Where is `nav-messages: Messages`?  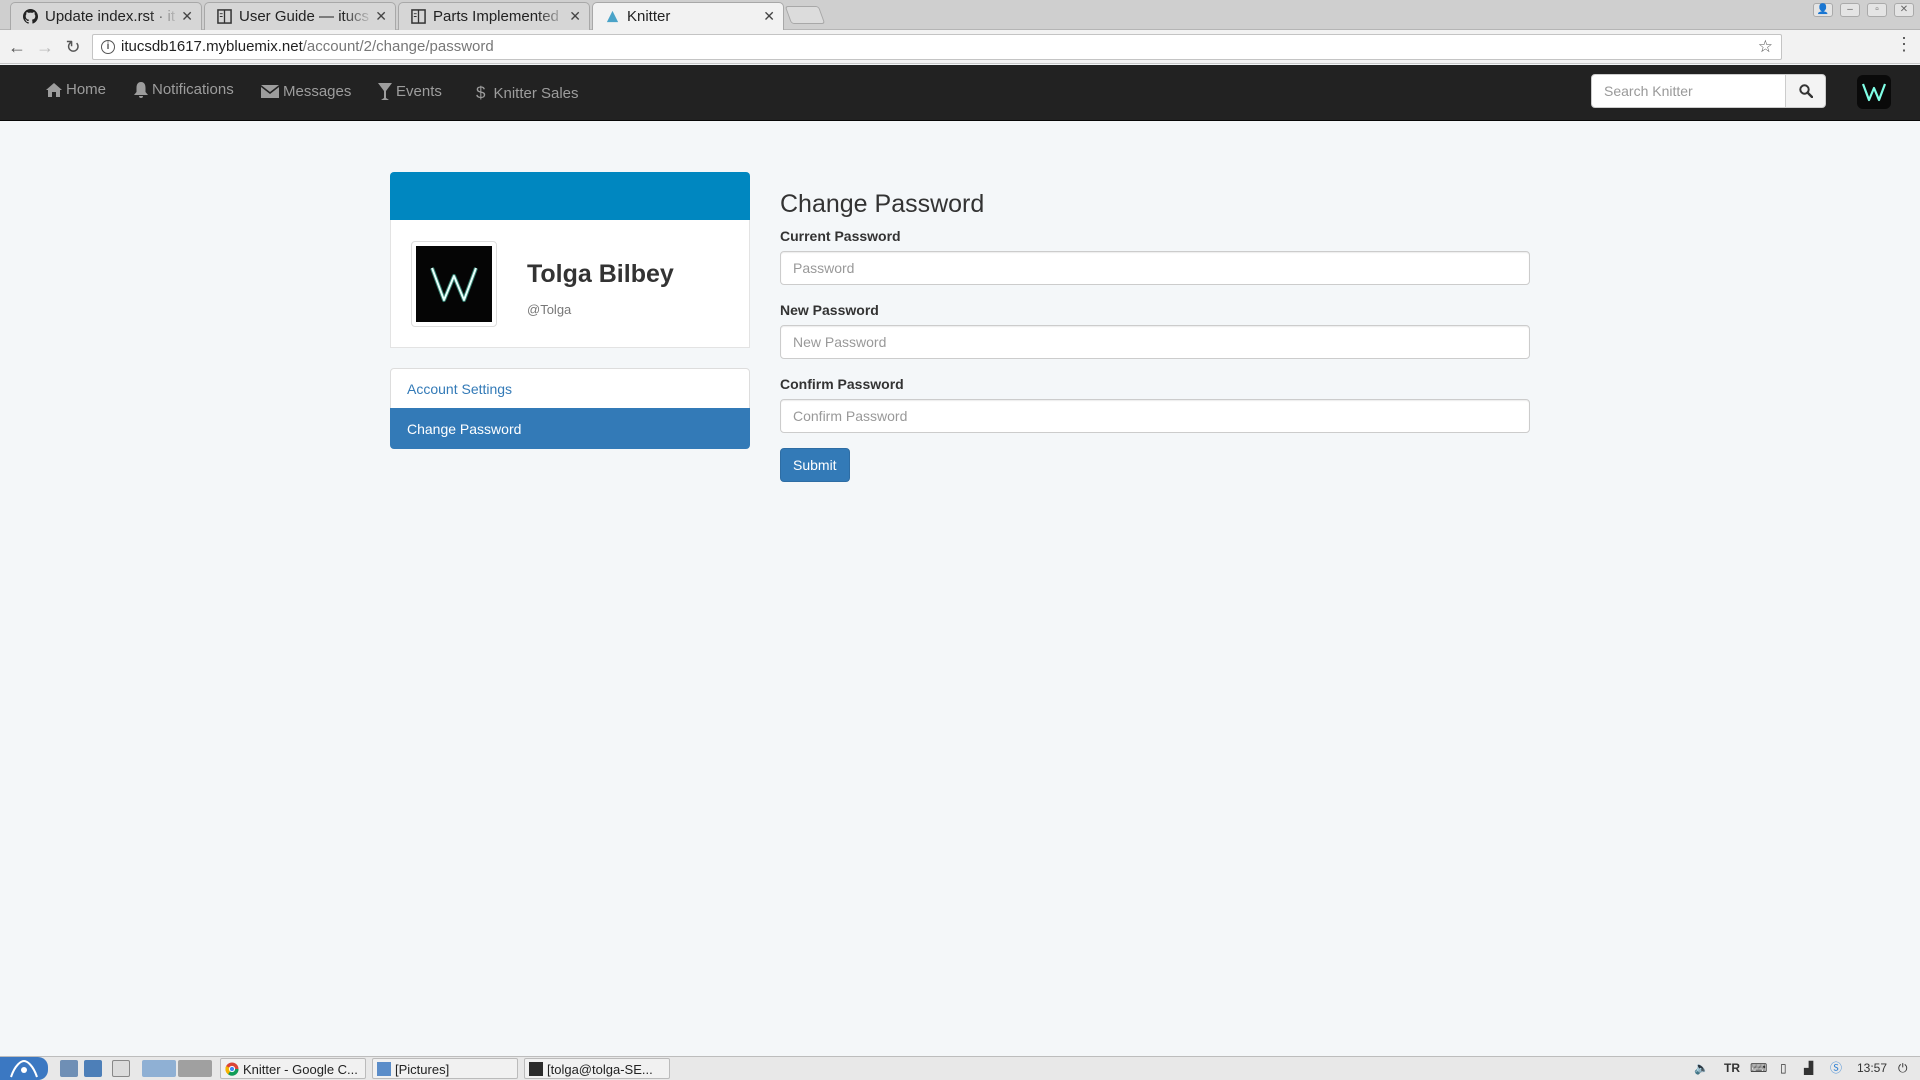 nav-messages: Messages is located at coordinates (306, 91).